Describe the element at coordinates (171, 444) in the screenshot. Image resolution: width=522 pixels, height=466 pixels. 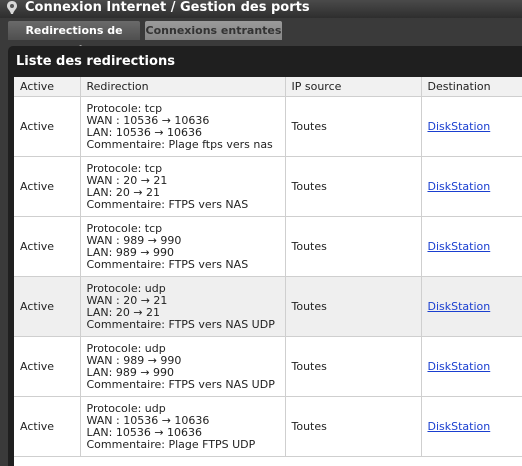
I see `redirection-comment: Commentaire: Plage FTPS UDP` at that location.